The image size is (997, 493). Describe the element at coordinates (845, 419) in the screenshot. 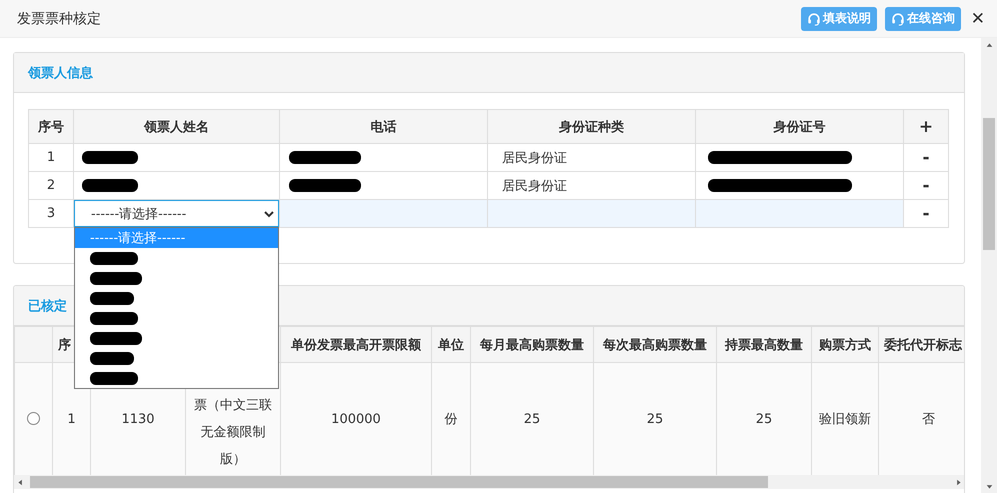

I see `table-cell: 验旧领新` at that location.